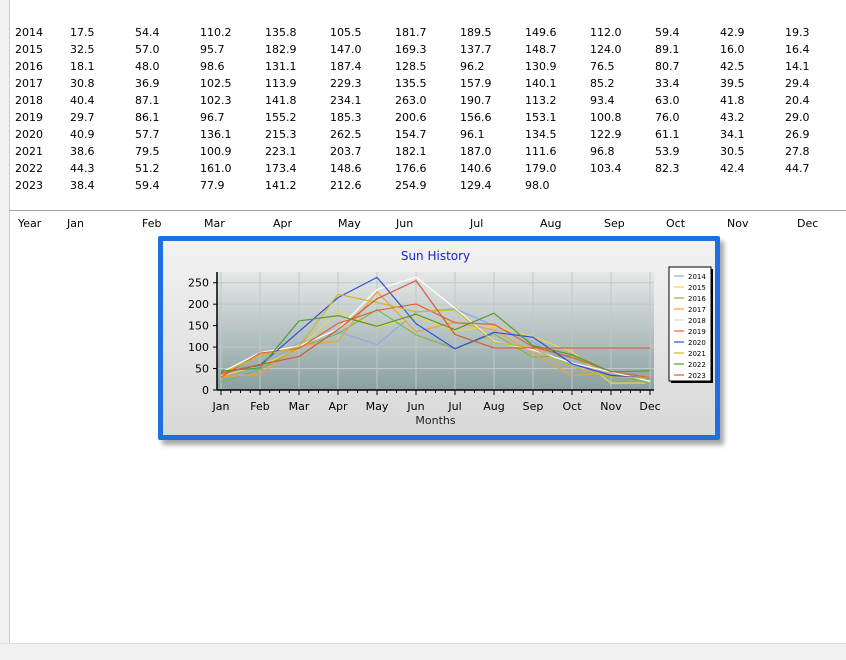  I want to click on value-cell: 29.0, so click(797, 117).